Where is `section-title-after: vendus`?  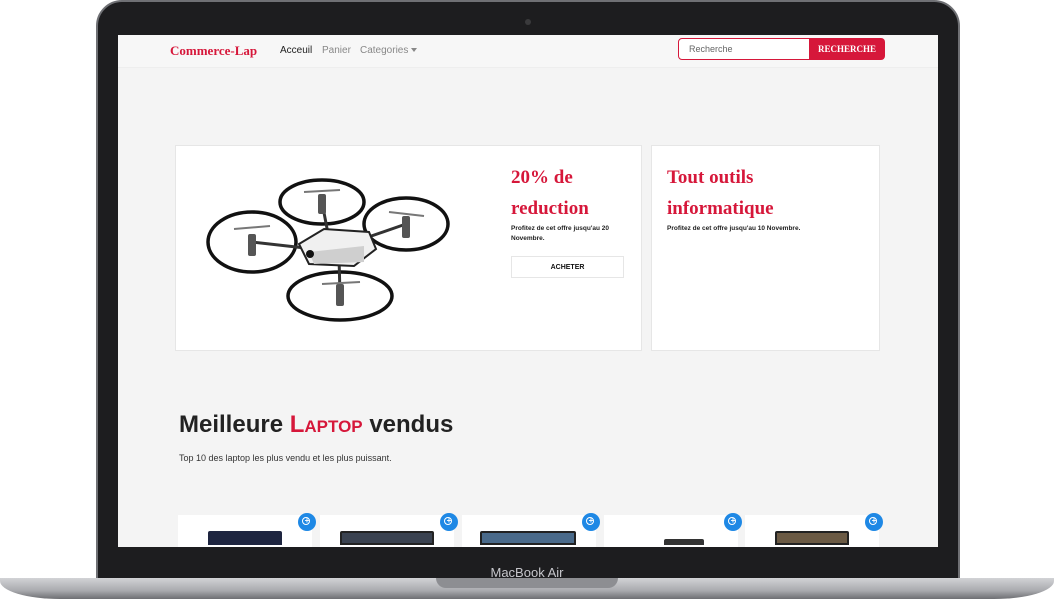
section-title-after: vendus is located at coordinates (411, 424).